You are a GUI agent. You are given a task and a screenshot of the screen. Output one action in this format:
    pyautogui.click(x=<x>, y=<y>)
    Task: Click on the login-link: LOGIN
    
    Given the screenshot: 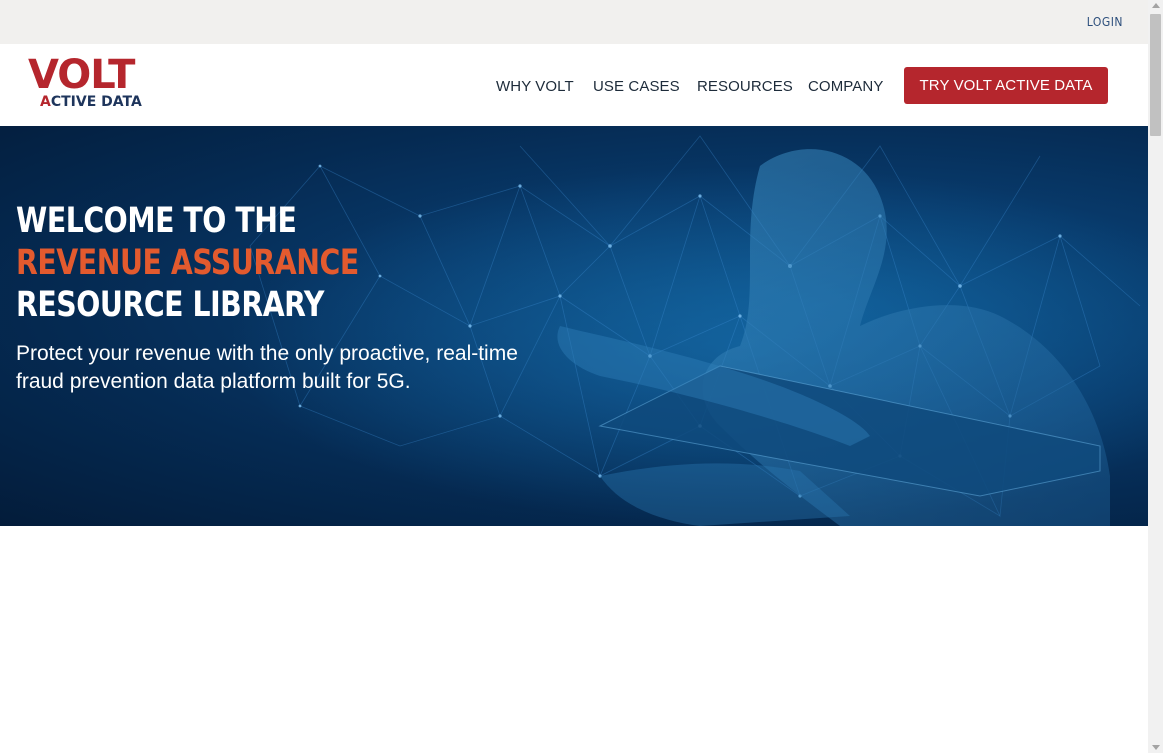 What is the action you would take?
    pyautogui.click(x=1105, y=22)
    